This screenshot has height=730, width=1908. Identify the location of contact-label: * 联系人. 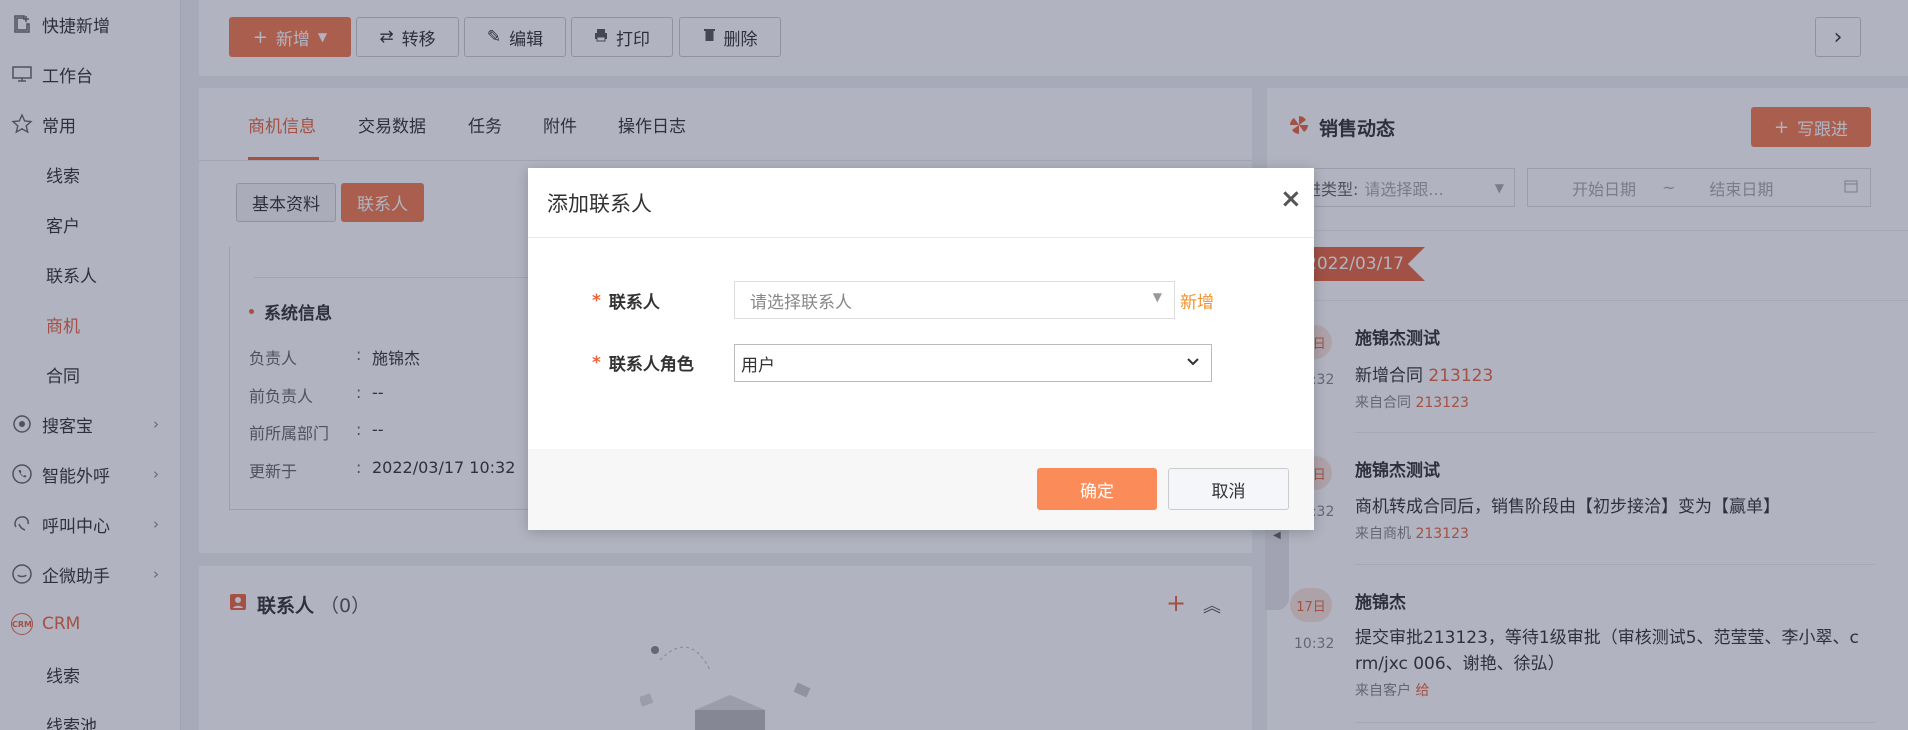
(626, 302).